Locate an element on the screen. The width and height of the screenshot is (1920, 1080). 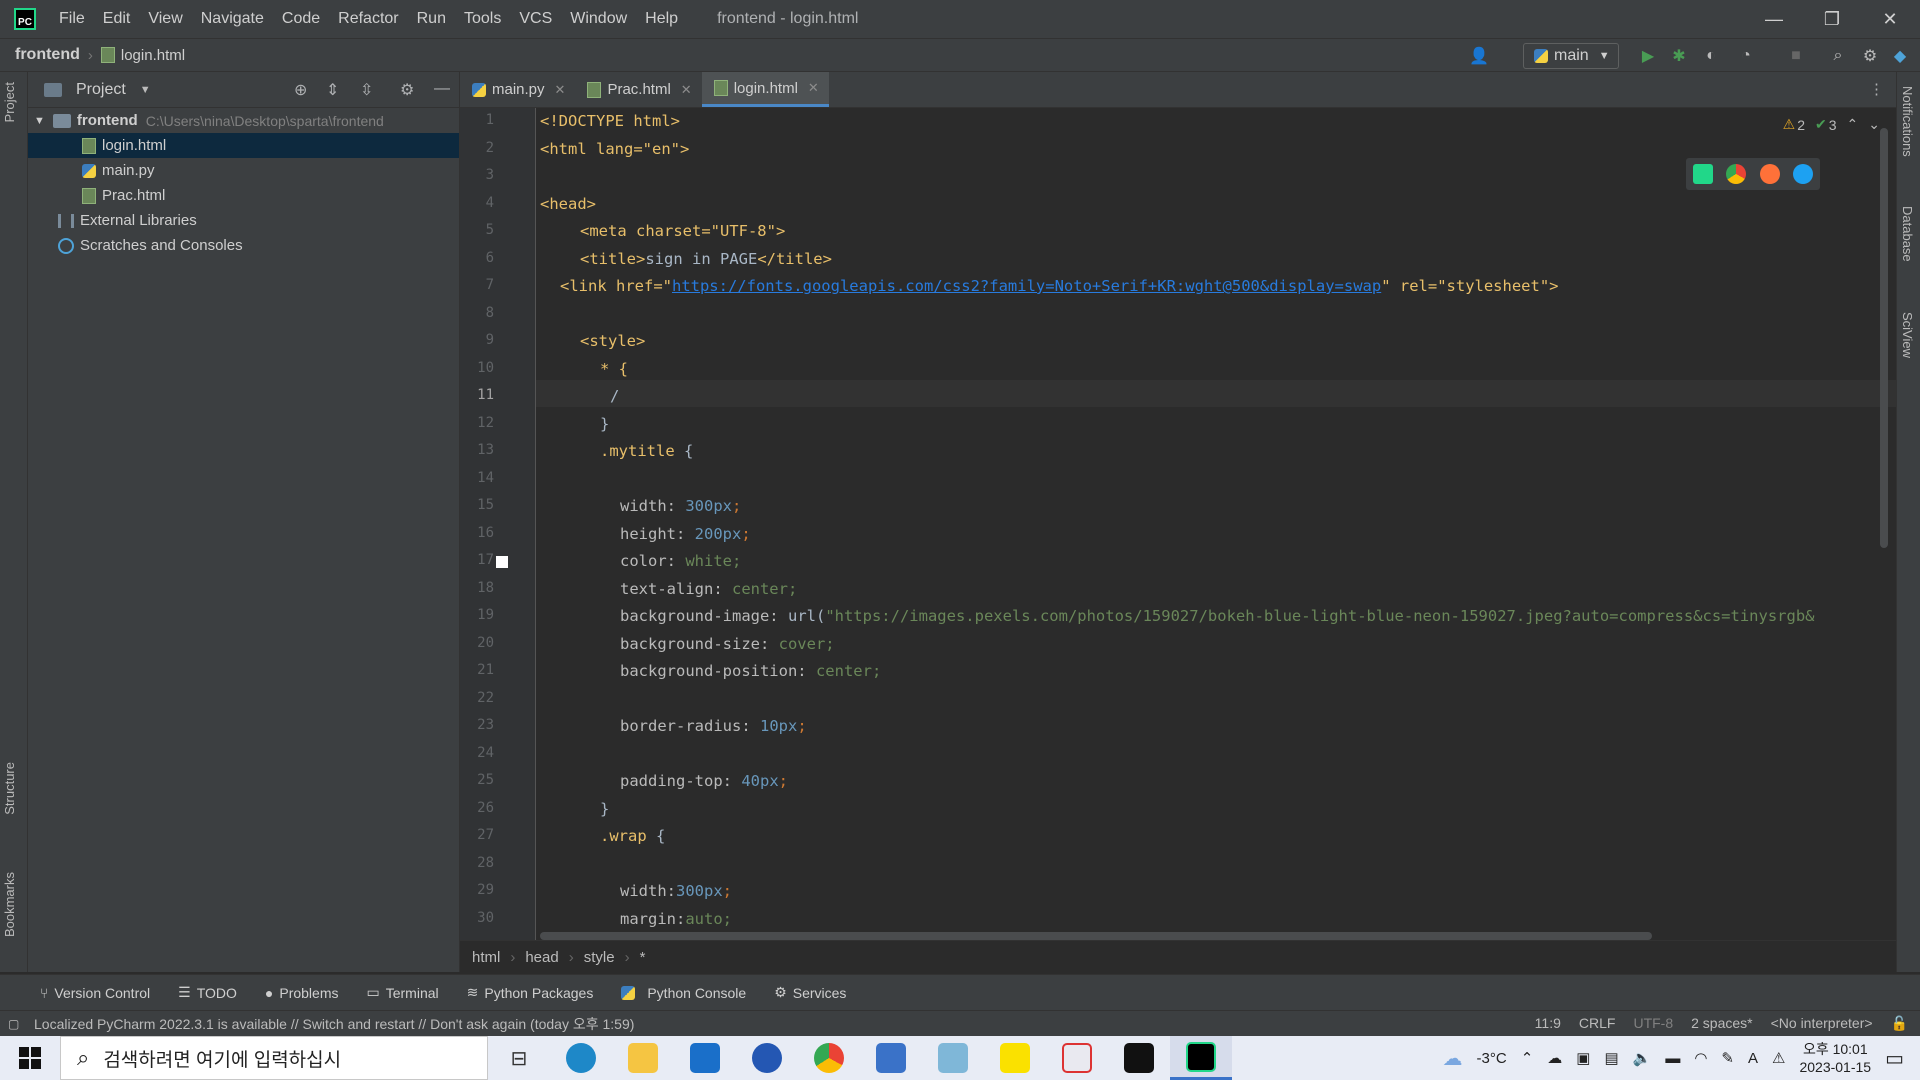
code-line-27: .wrap { is located at coordinates (632, 836).